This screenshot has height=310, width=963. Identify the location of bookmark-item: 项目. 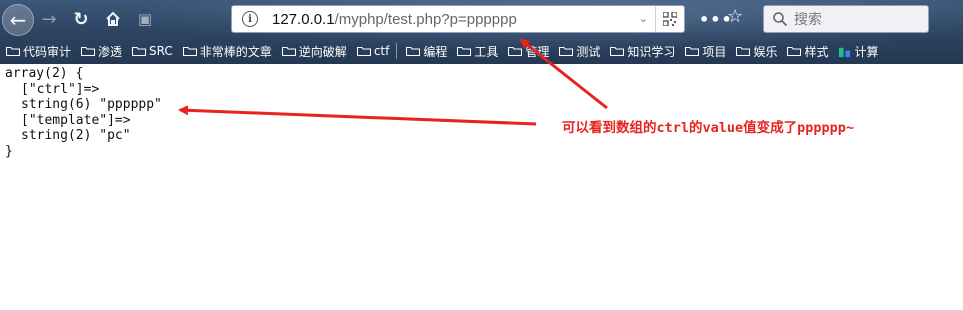
(704, 51).